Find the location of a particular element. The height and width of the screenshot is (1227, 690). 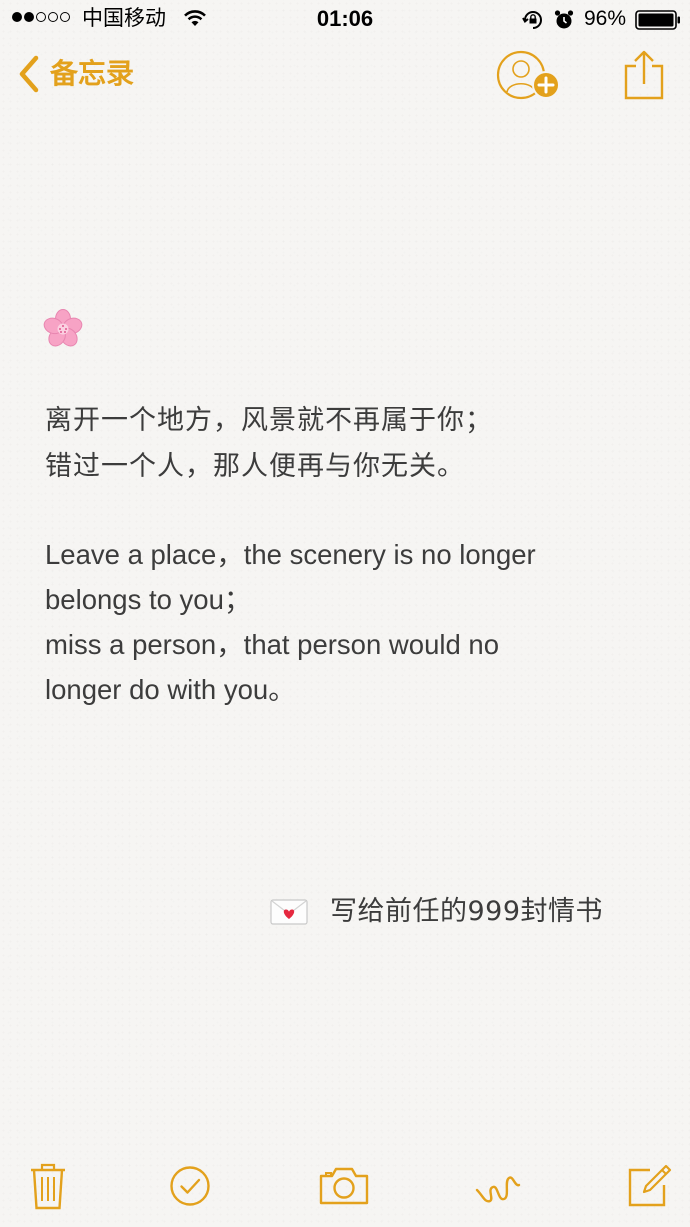

note-line: 错过一个人，那人便再与你无关。 is located at coordinates (255, 466).